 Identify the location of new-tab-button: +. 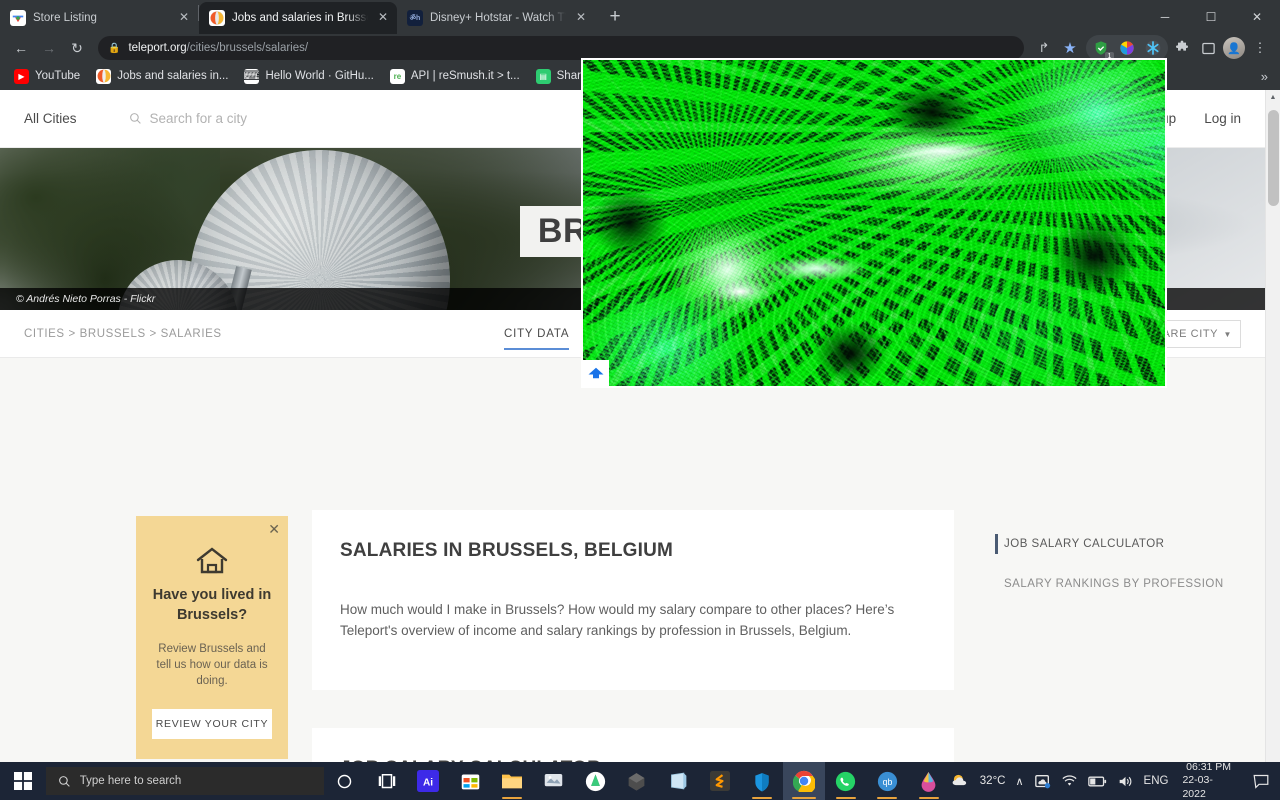
(615, 18).